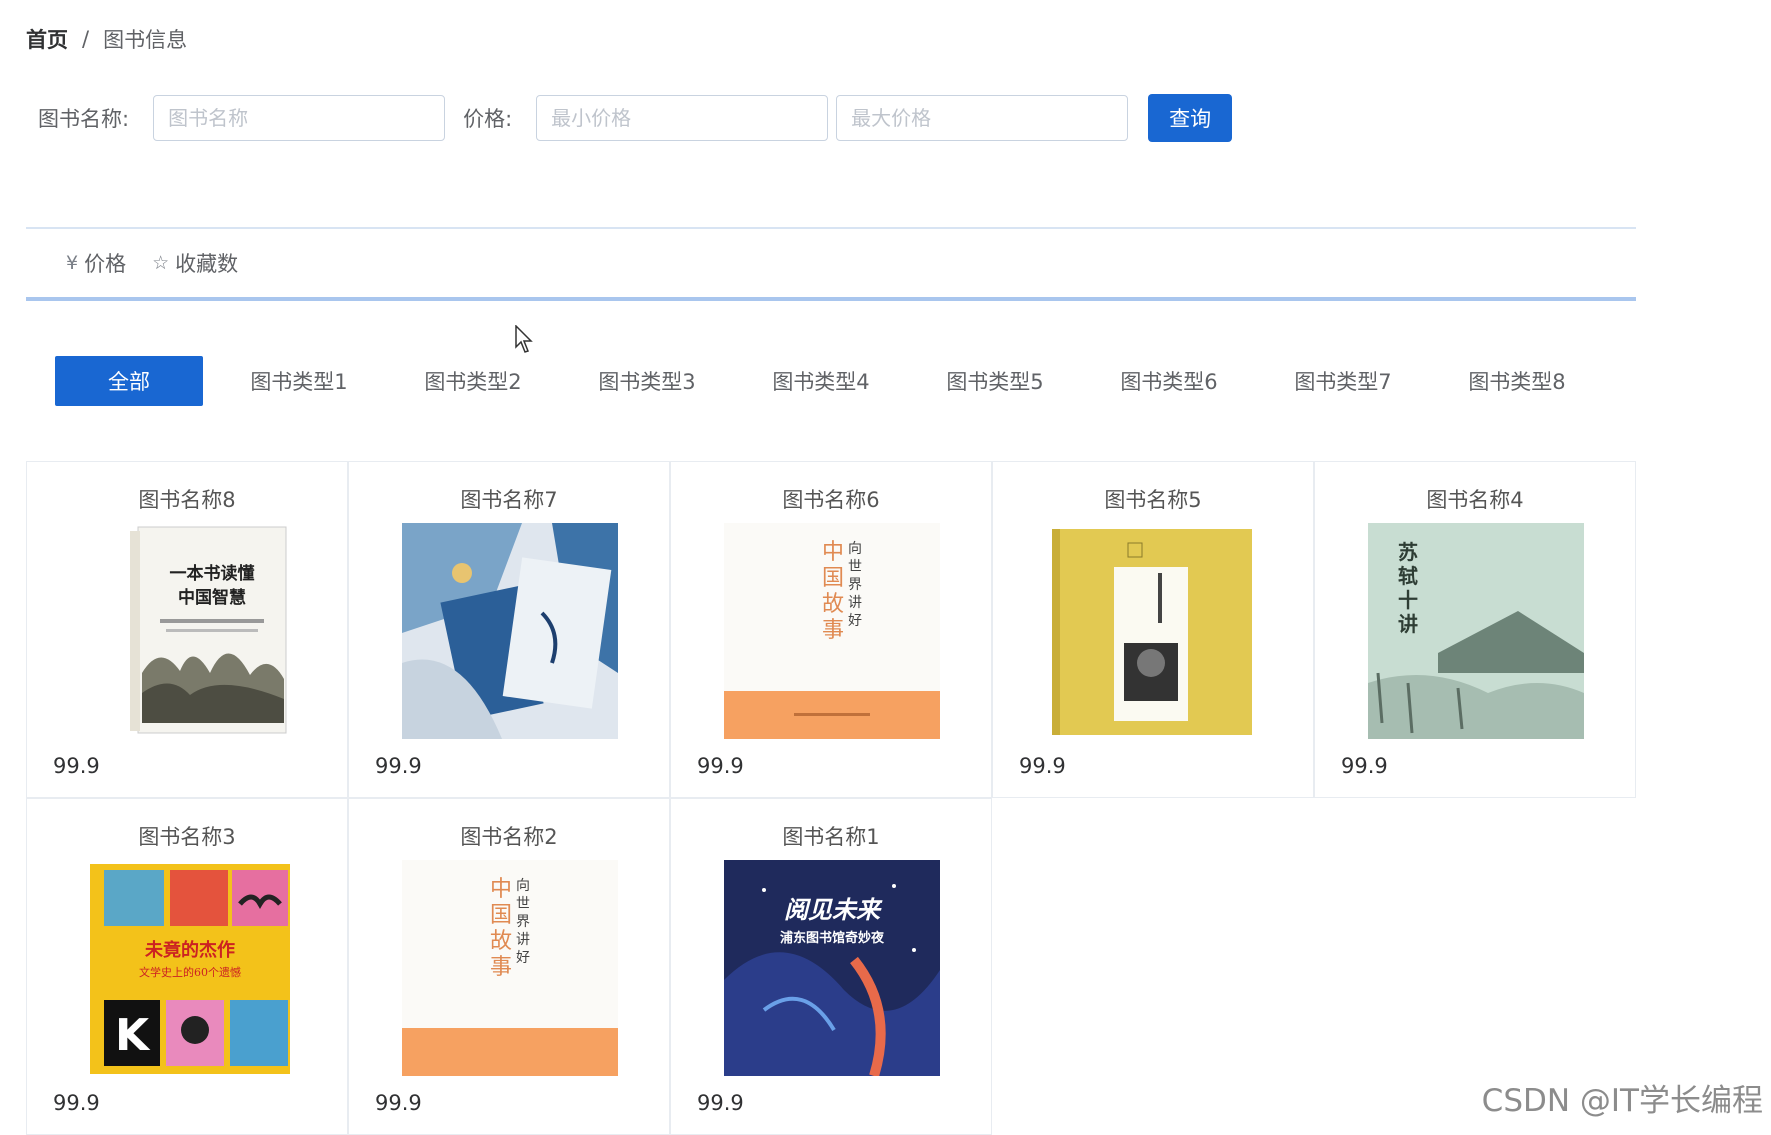 The image size is (1771, 1135). I want to click on star-icon: ☆, so click(161, 263).